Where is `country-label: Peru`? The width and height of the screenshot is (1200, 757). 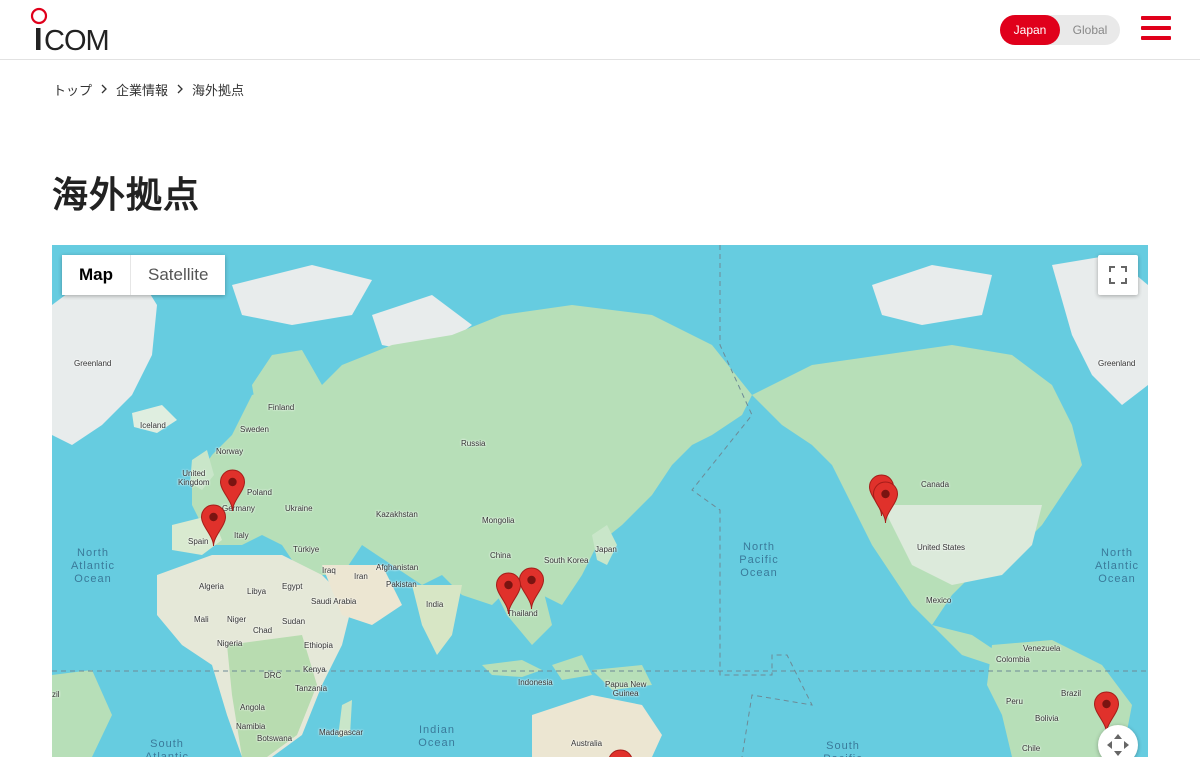 country-label: Peru is located at coordinates (1014, 701).